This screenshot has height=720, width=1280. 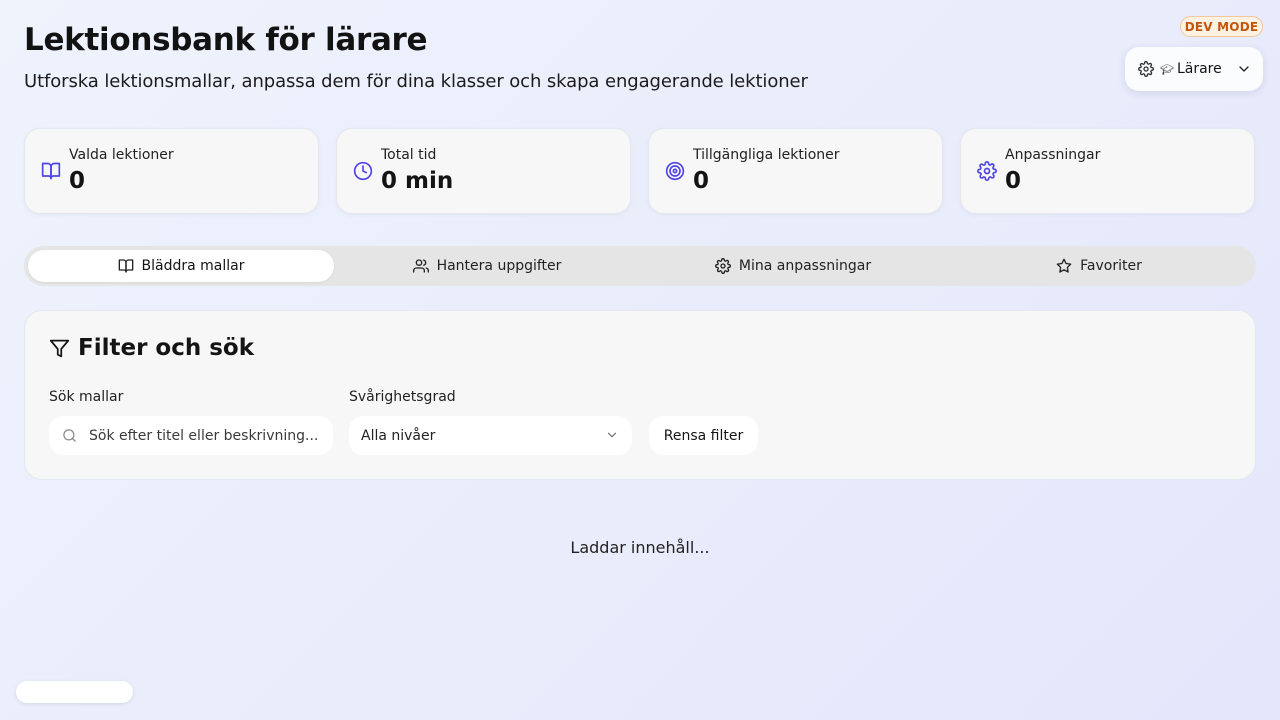 I want to click on role-select: 🎓︎ Lärare, so click(x=1194, y=69).